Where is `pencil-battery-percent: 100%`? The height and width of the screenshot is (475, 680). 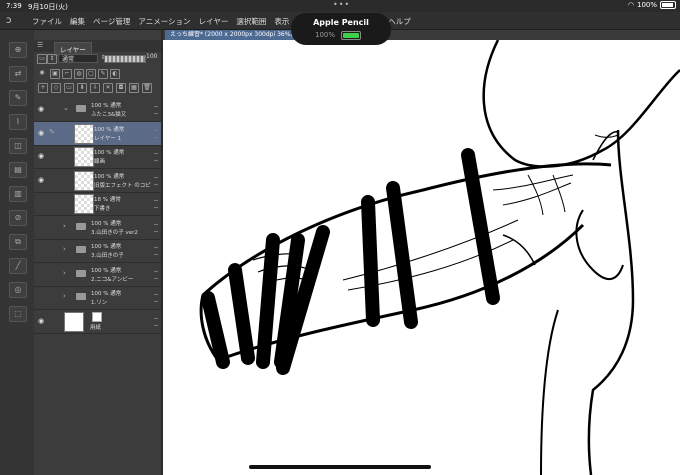
pencil-battery-percent: 100% is located at coordinates (325, 35).